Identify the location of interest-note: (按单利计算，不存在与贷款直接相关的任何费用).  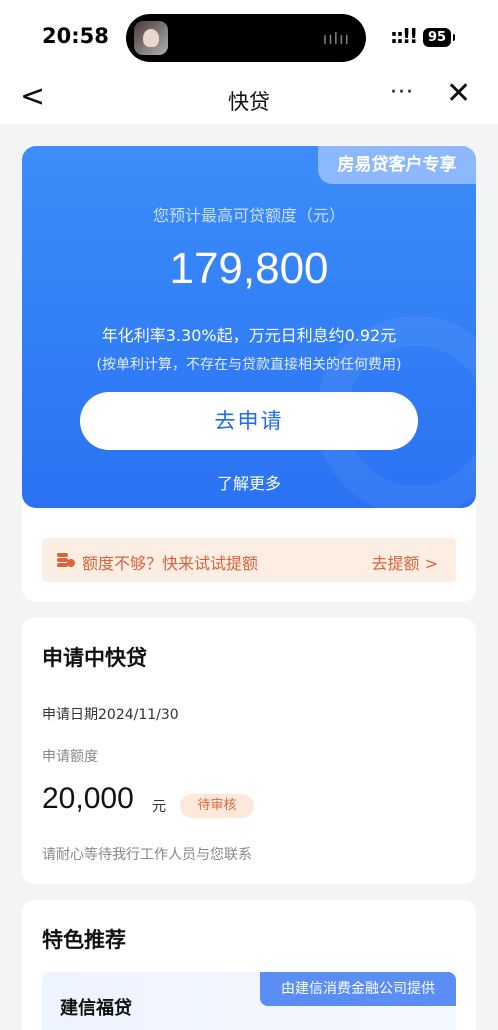
(249, 365).